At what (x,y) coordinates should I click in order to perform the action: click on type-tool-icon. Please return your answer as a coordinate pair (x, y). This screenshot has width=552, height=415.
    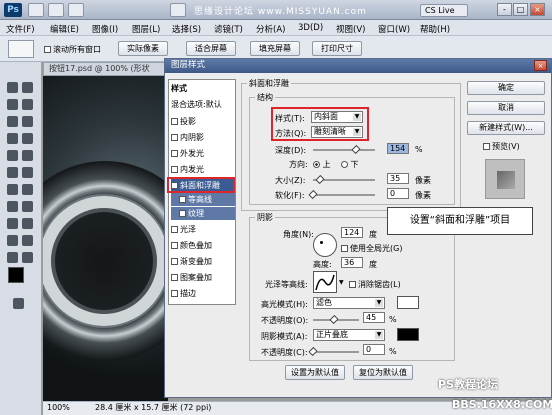
    Looking at the image, I should click on (27, 206).